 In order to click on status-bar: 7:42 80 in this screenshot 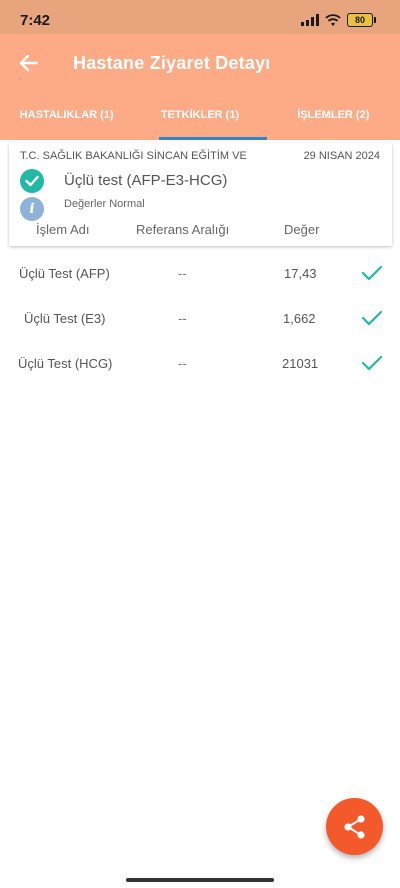, I will do `click(200, 17)`.